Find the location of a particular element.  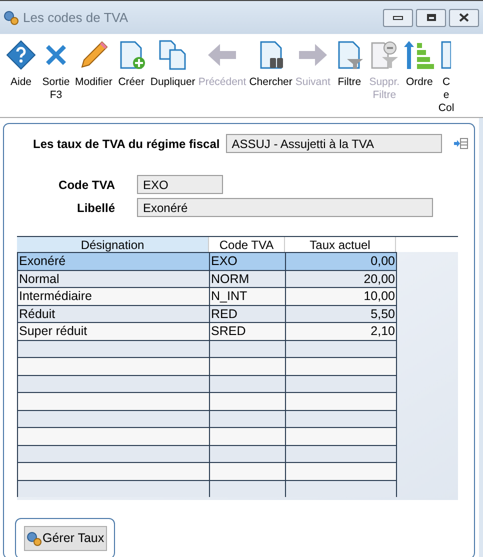

toolbar-button: Dupliquer is located at coordinates (172, 64).